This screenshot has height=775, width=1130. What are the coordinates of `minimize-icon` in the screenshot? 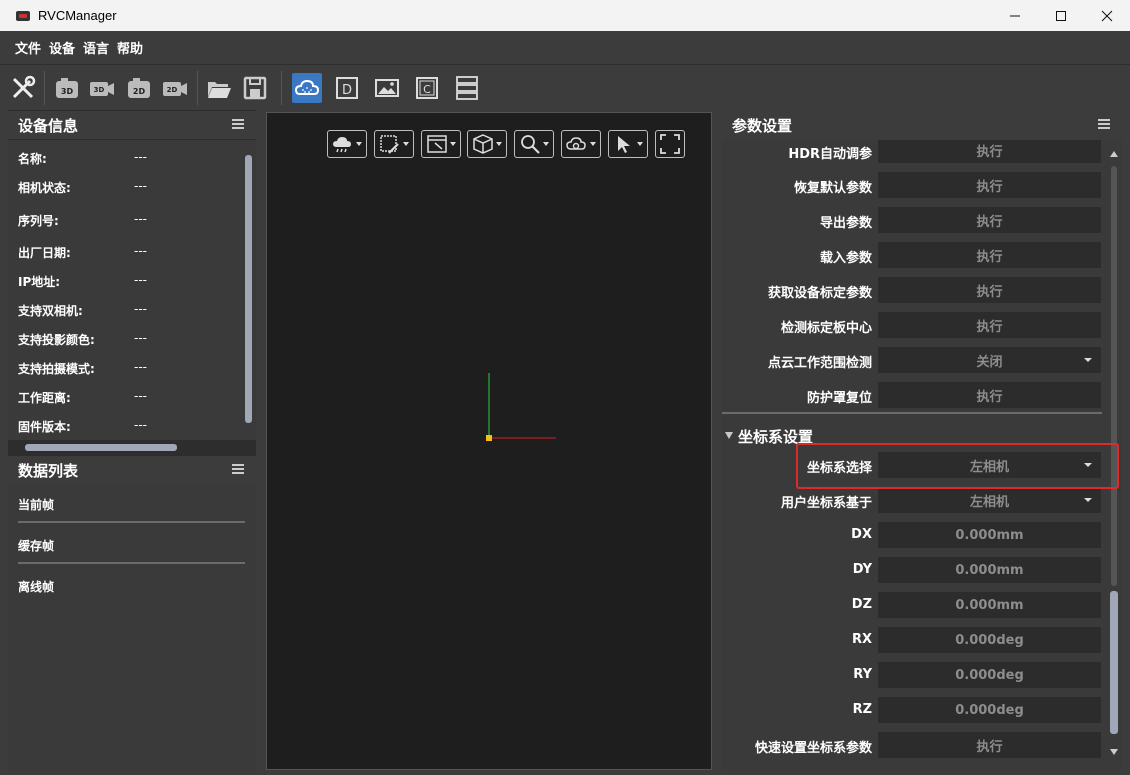 It's located at (1015, 15).